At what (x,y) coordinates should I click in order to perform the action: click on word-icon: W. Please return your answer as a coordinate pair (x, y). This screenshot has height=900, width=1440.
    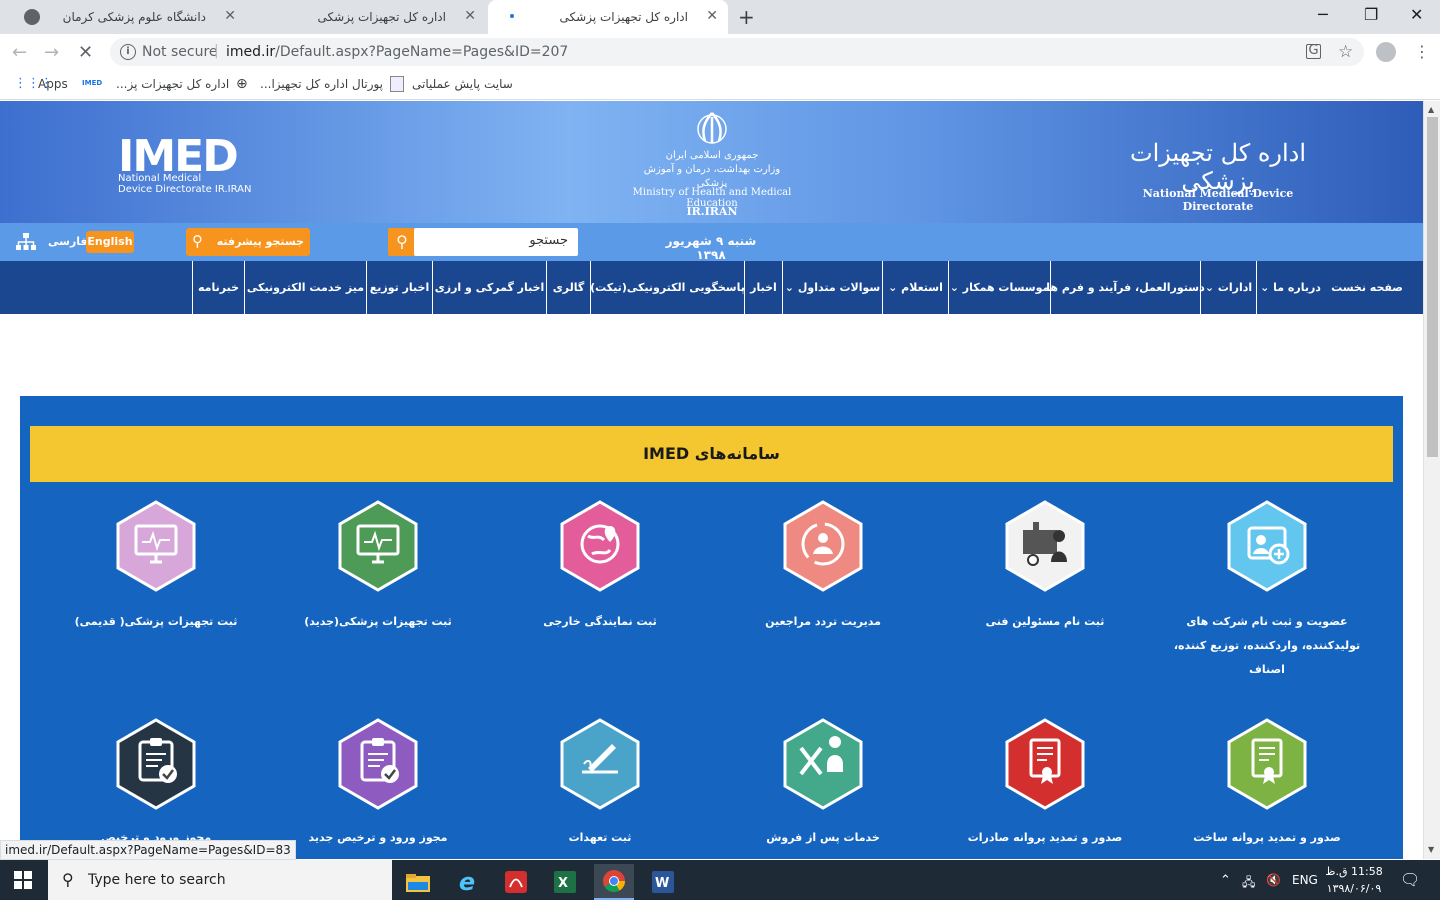
    Looking at the image, I should click on (663, 882).